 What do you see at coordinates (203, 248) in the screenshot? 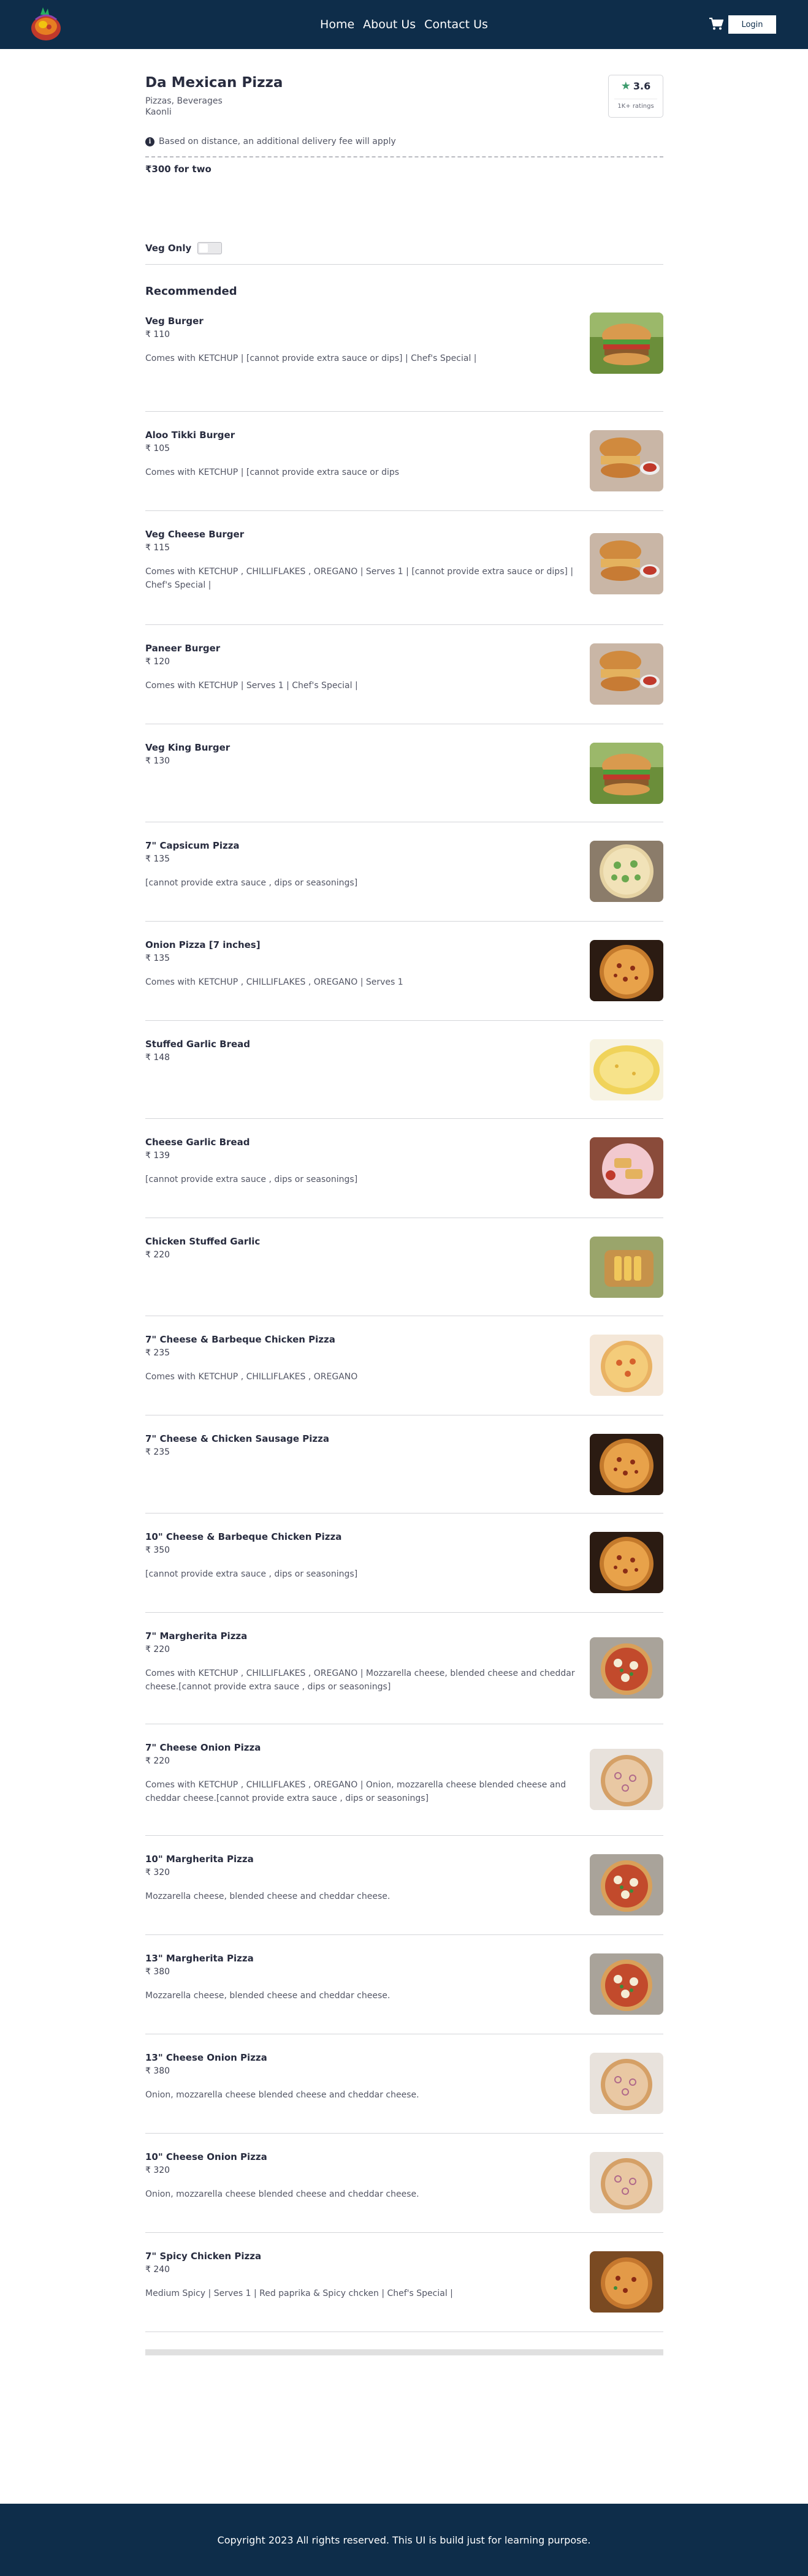
I see `toggle-knob` at bounding box center [203, 248].